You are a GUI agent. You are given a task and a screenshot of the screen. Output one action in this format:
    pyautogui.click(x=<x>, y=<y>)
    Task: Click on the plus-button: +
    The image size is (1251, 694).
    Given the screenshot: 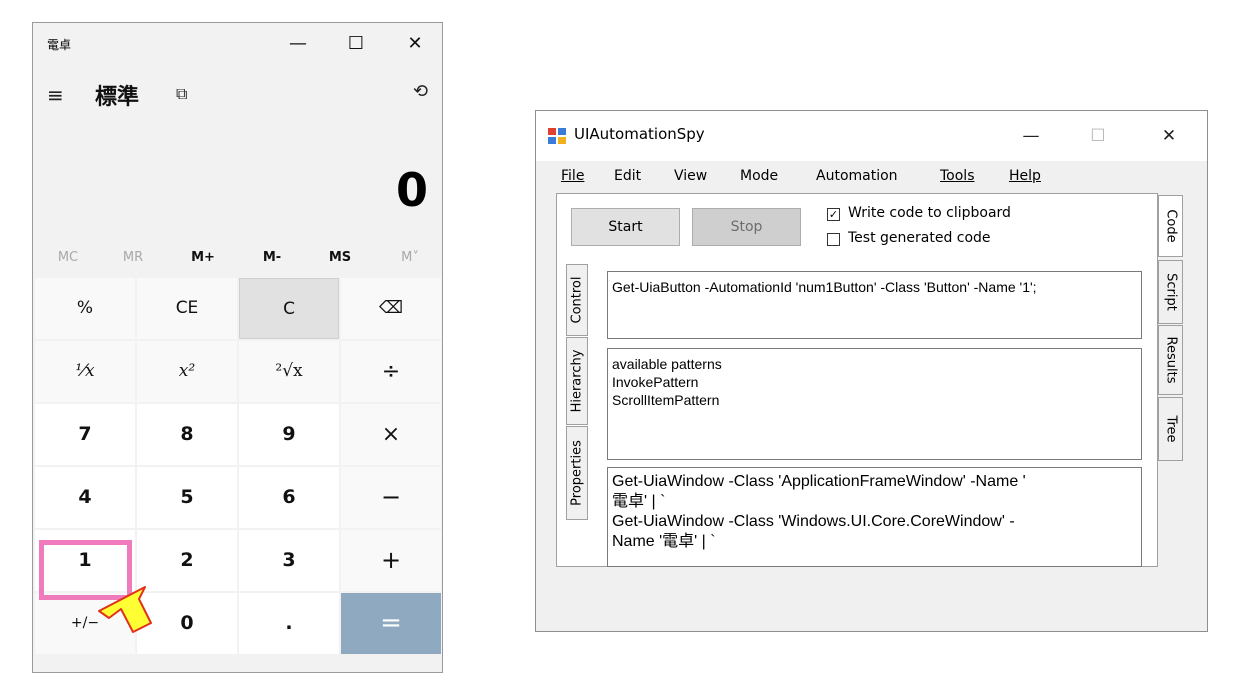 What is the action you would take?
    pyautogui.click(x=391, y=560)
    